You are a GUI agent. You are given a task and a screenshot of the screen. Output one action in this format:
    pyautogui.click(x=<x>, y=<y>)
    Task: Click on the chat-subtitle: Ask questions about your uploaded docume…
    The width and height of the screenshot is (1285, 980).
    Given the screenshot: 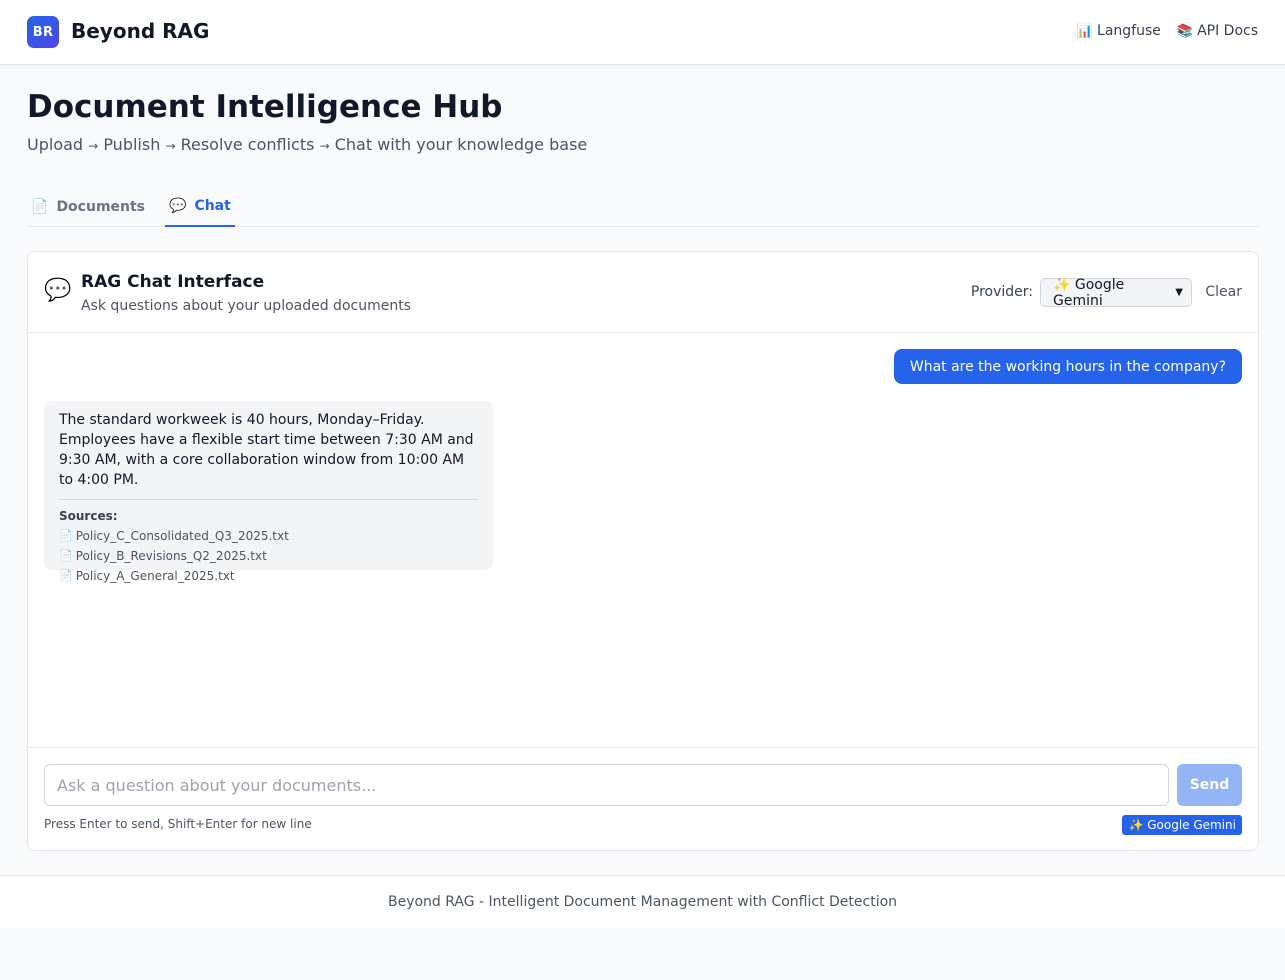 What is the action you would take?
    pyautogui.click(x=246, y=306)
    